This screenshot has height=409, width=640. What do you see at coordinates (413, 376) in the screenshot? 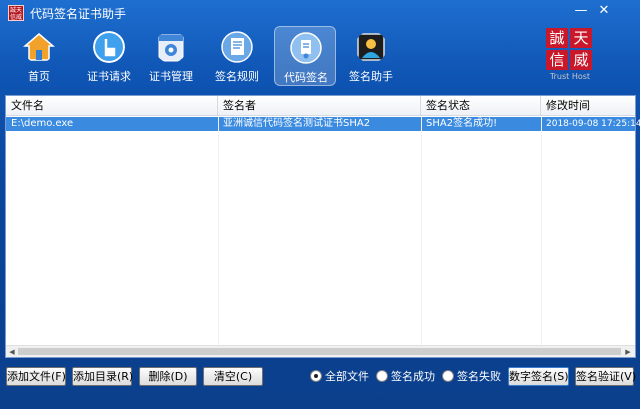
I see `filter-success-label: 签名成功` at bounding box center [413, 376].